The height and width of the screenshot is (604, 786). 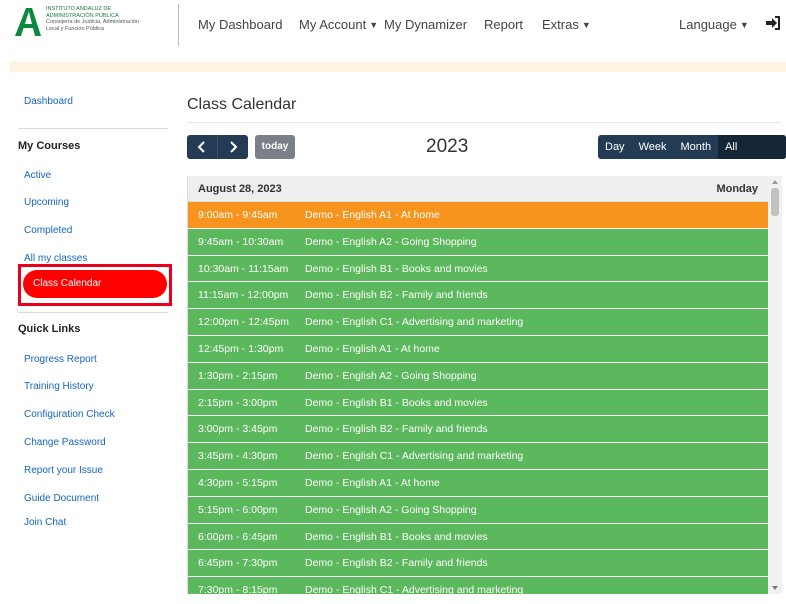 What do you see at coordinates (55, 258) in the screenshot?
I see `sidebar-item-all-my-classes: All my classes` at bounding box center [55, 258].